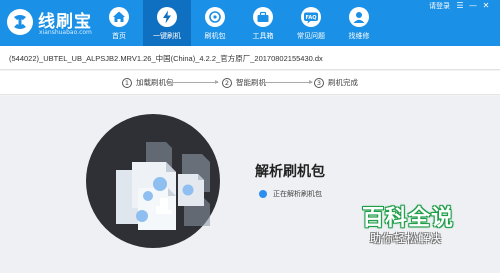 The height and width of the screenshot is (273, 500). What do you see at coordinates (473, 5) in the screenshot?
I see `minimize-button: —` at bounding box center [473, 5].